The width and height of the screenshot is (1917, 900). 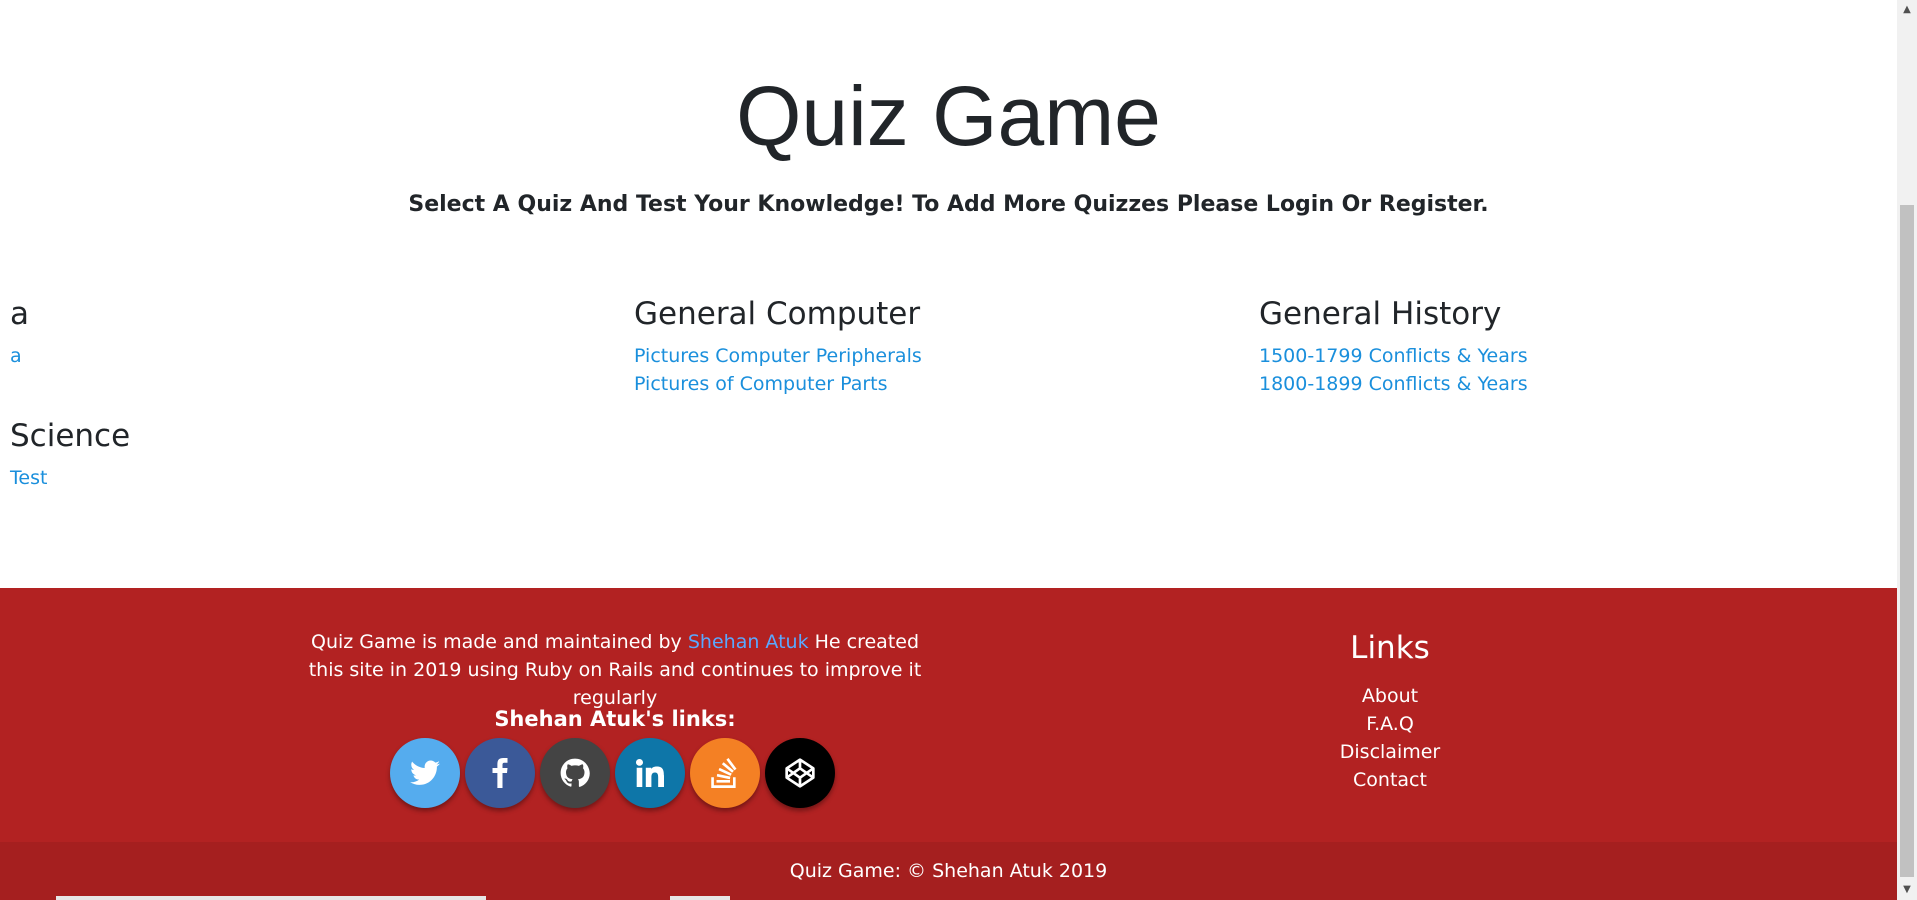 I want to click on facebook-button, so click(x=500, y=773).